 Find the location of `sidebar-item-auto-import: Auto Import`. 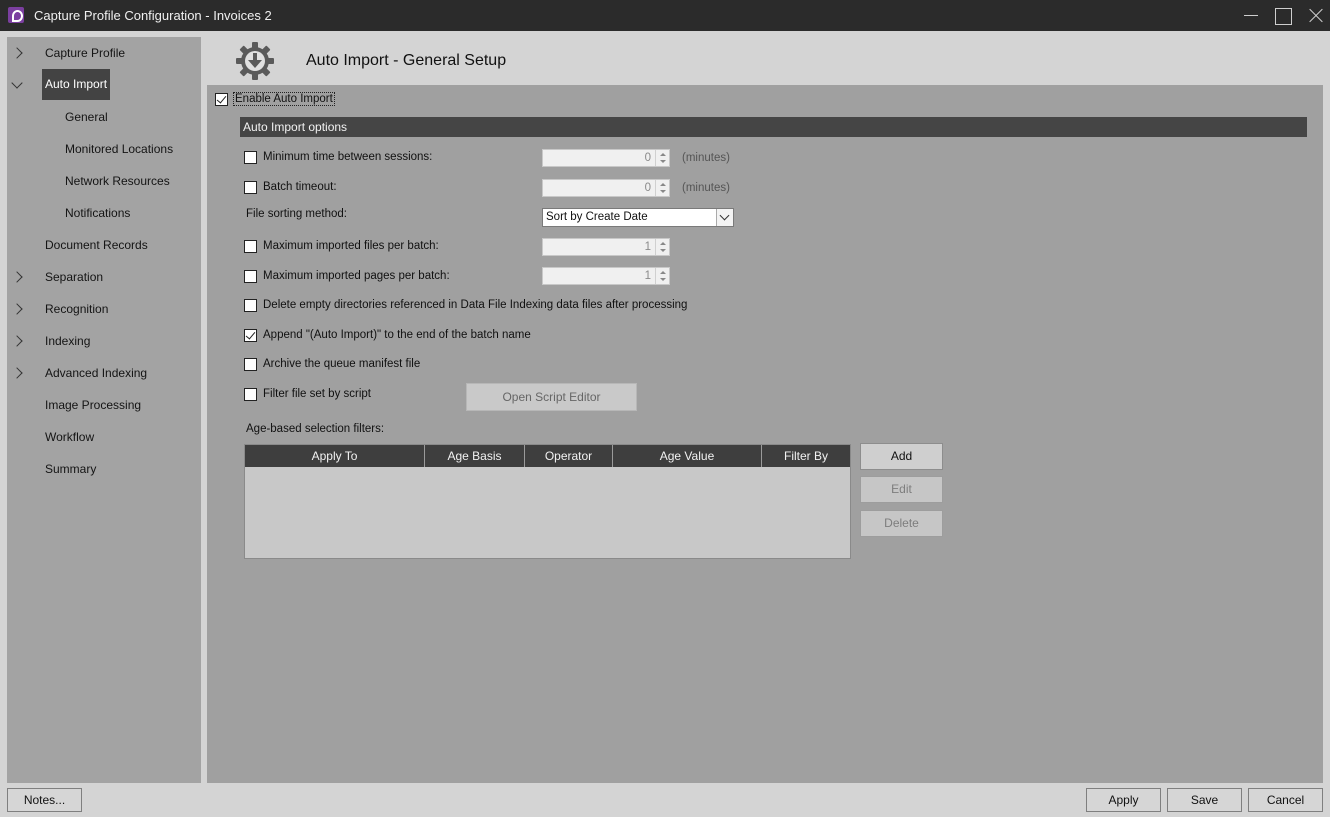

sidebar-item-auto-import: Auto Import is located at coordinates (76, 84).